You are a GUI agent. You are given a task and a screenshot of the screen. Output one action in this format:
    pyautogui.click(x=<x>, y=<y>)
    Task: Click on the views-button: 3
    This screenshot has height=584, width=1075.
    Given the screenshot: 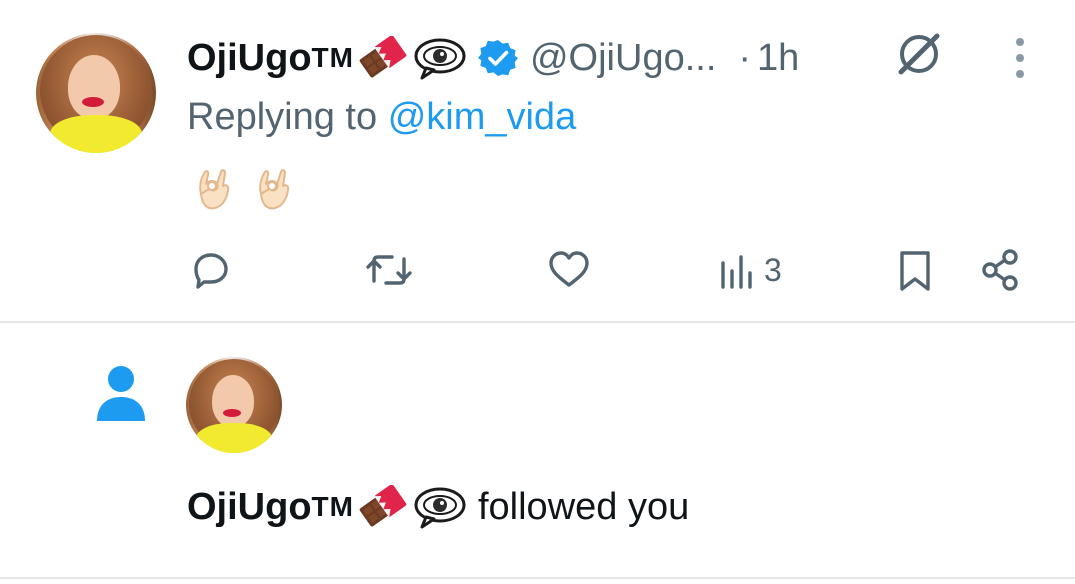 What is the action you would take?
    pyautogui.click(x=750, y=270)
    